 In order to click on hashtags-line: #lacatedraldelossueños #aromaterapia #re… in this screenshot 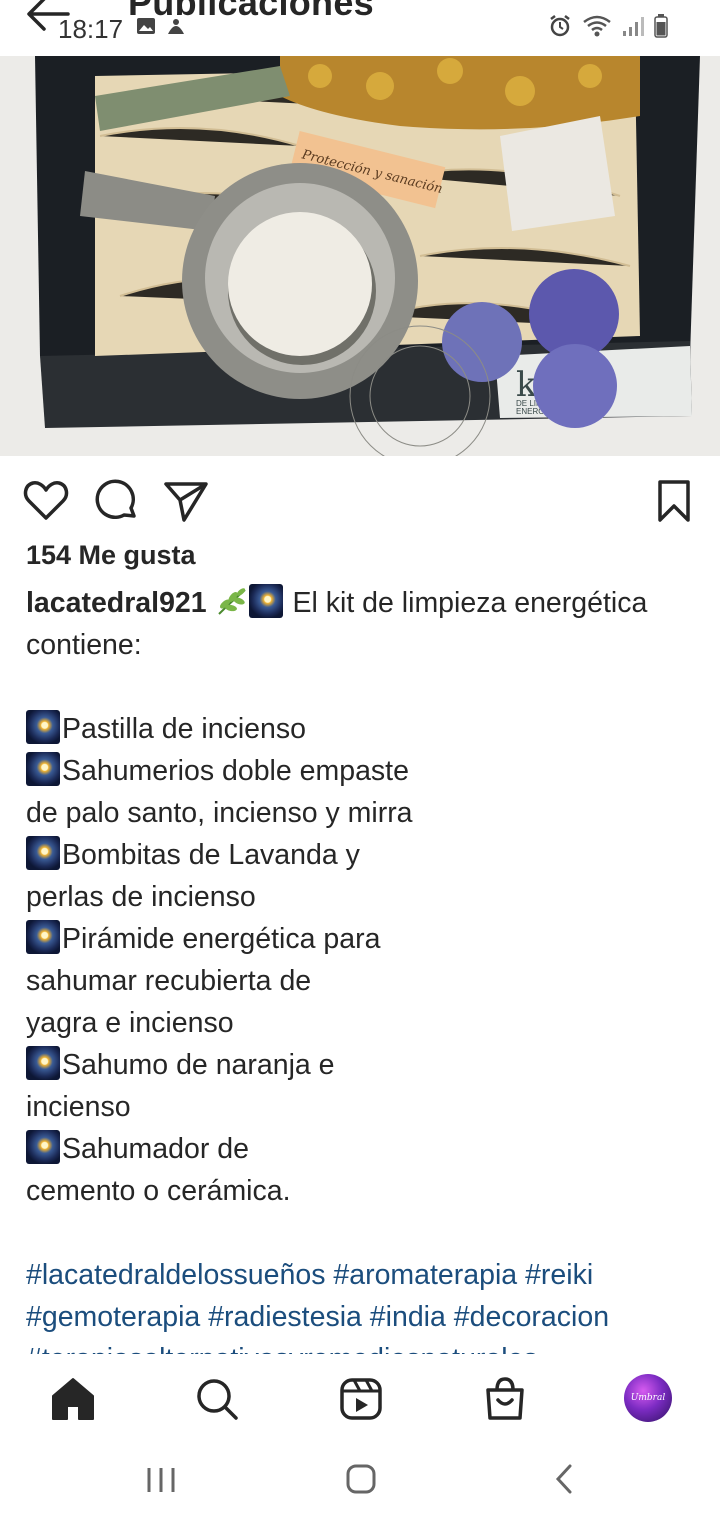, I will do `click(362, 1275)`.